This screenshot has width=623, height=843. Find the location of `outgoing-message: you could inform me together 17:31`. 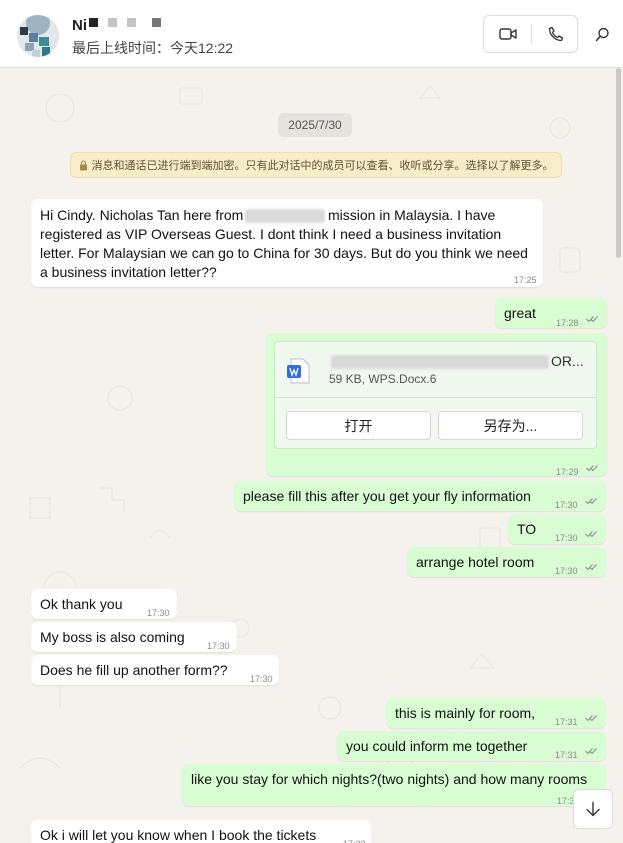

outgoing-message: you could inform me together 17:31 is located at coordinates (471, 746).